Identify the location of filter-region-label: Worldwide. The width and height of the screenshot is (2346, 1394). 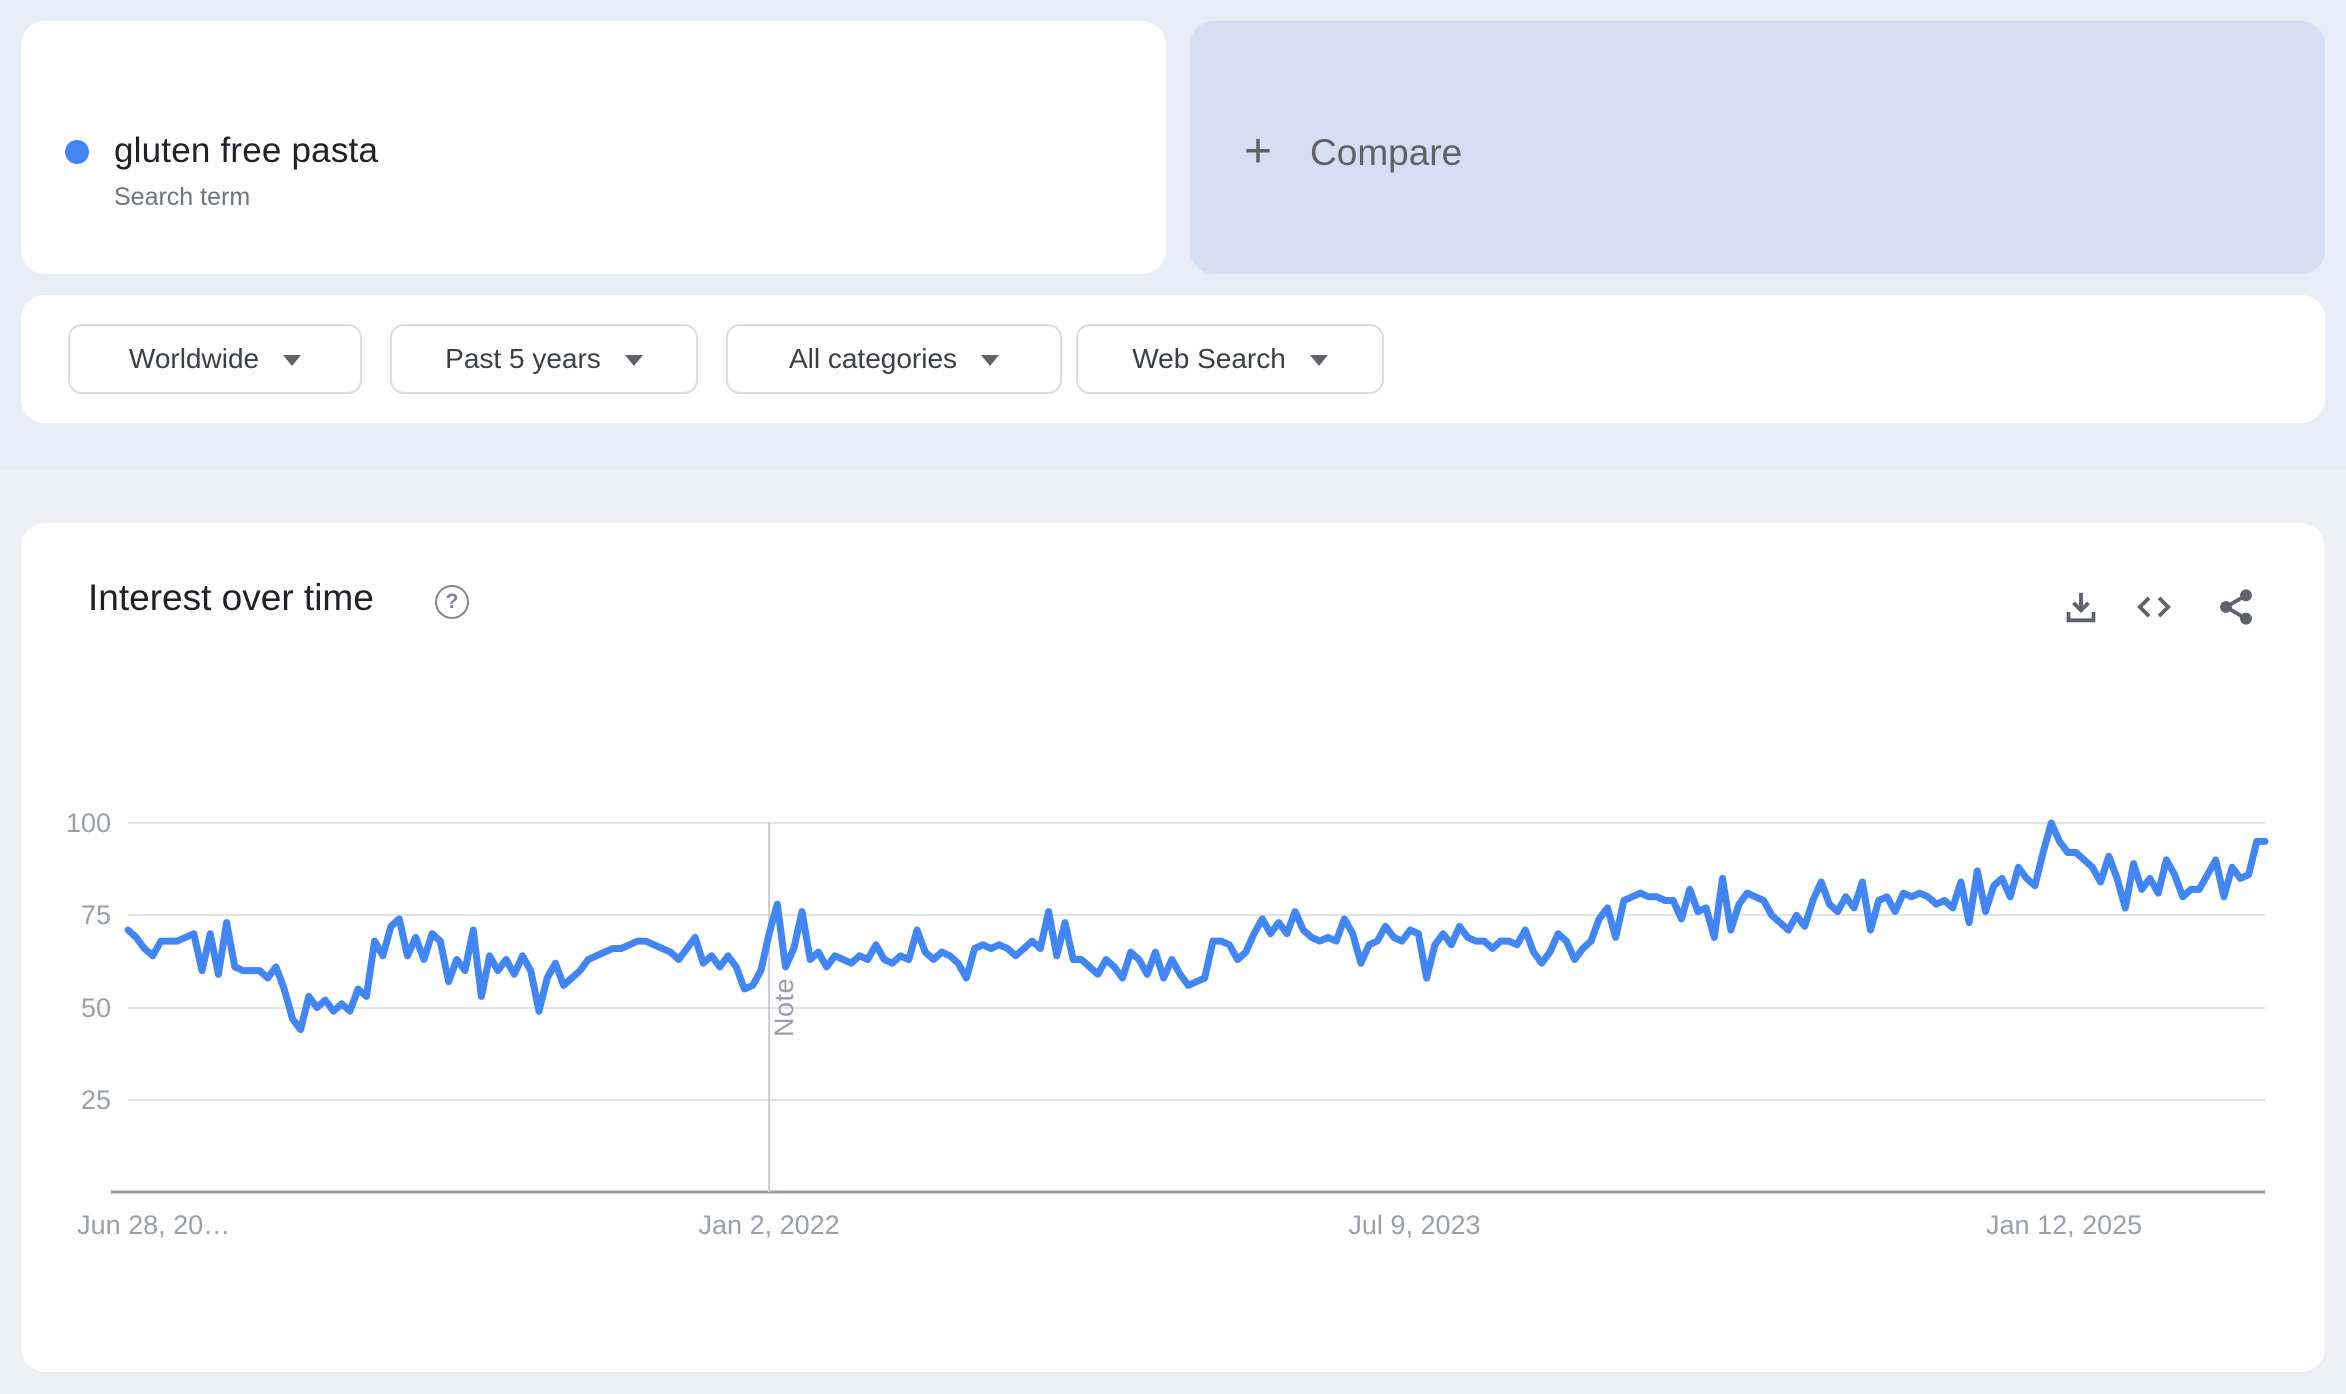
(194, 358).